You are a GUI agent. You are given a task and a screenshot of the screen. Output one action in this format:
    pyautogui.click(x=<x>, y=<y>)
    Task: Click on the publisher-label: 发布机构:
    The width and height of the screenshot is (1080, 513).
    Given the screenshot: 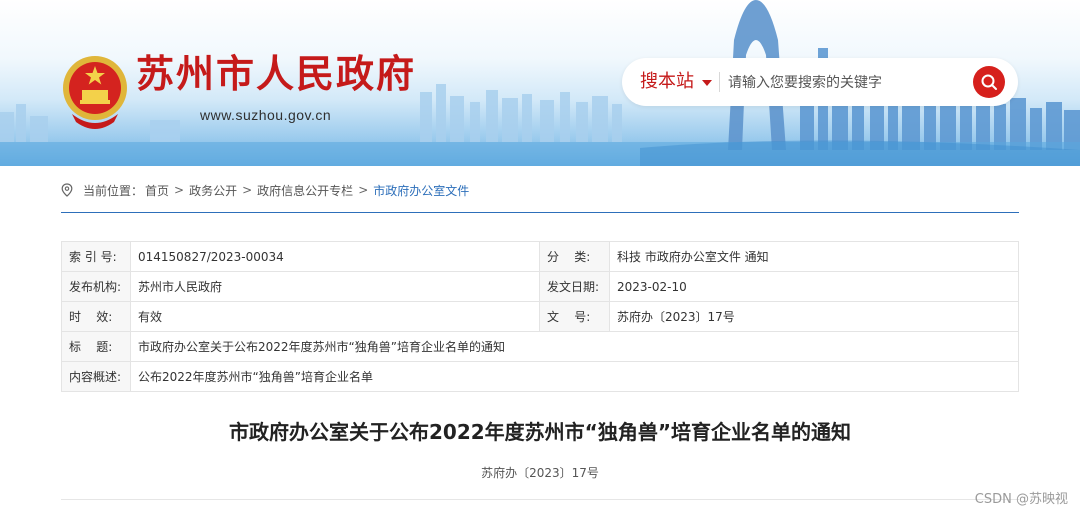 What is the action you would take?
    pyautogui.click(x=96, y=286)
    